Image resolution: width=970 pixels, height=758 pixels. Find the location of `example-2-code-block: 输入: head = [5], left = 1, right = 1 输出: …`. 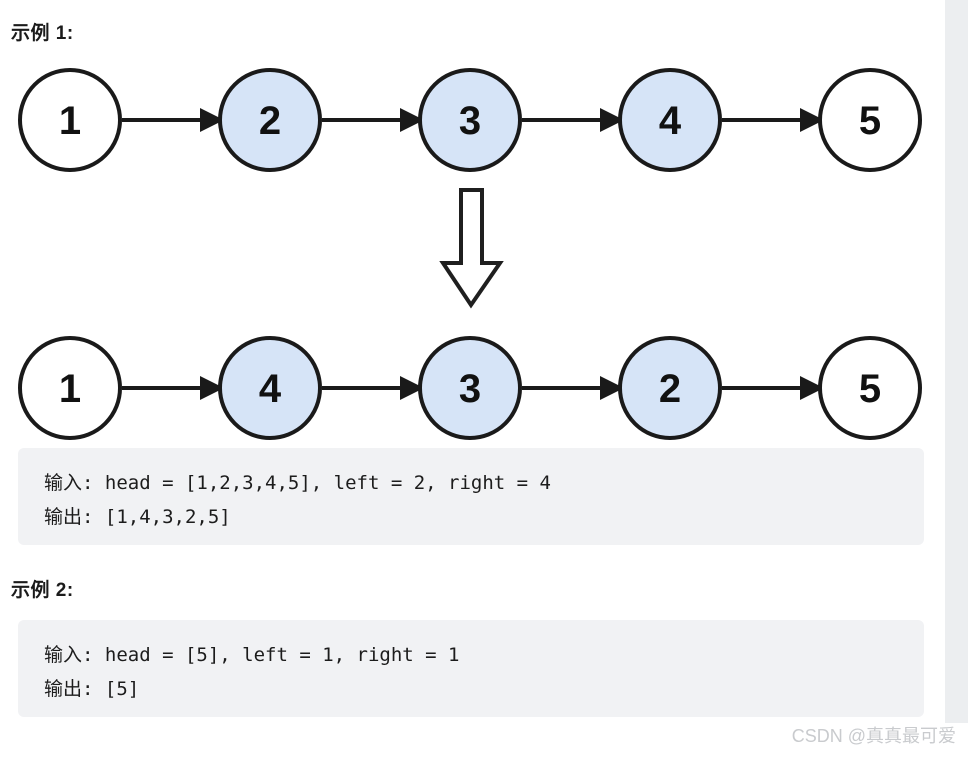

example-2-code-block: 输入: head = [5], left = 1, right = 1 输出: … is located at coordinates (471, 668).